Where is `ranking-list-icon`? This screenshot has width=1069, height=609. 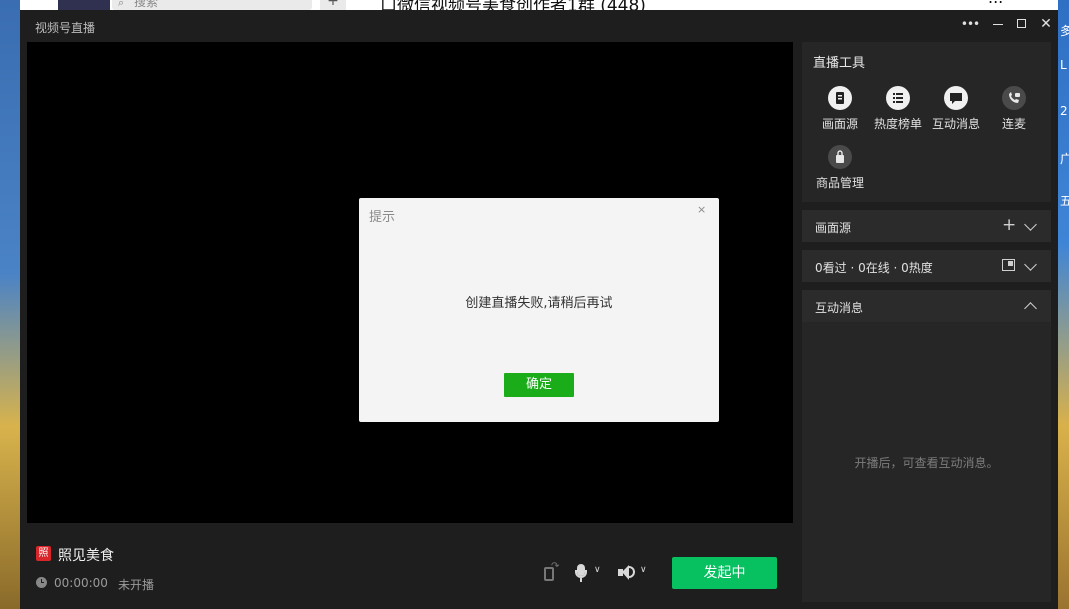 ranking-list-icon is located at coordinates (898, 98).